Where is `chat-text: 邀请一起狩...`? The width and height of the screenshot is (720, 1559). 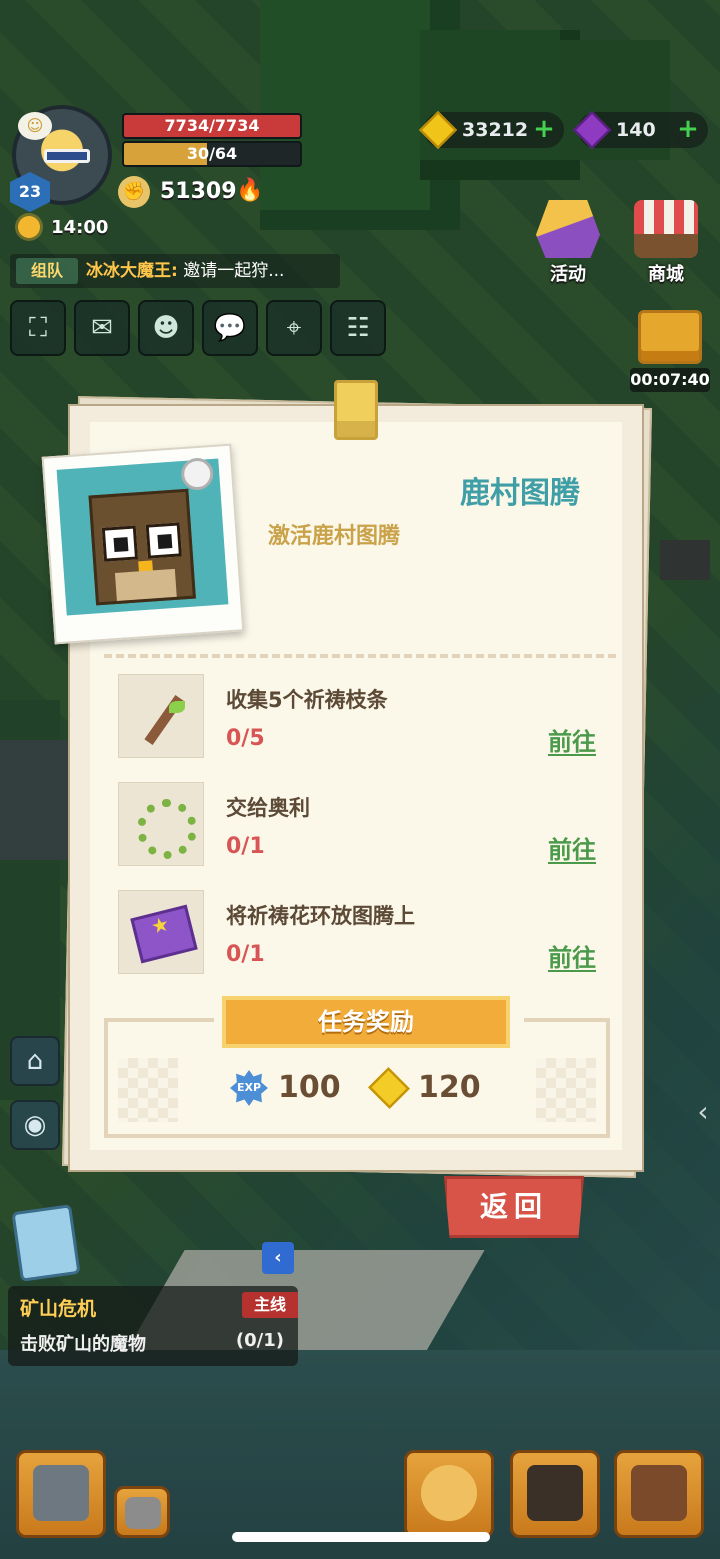
chat-text: 邀请一起狩... is located at coordinates (234, 271).